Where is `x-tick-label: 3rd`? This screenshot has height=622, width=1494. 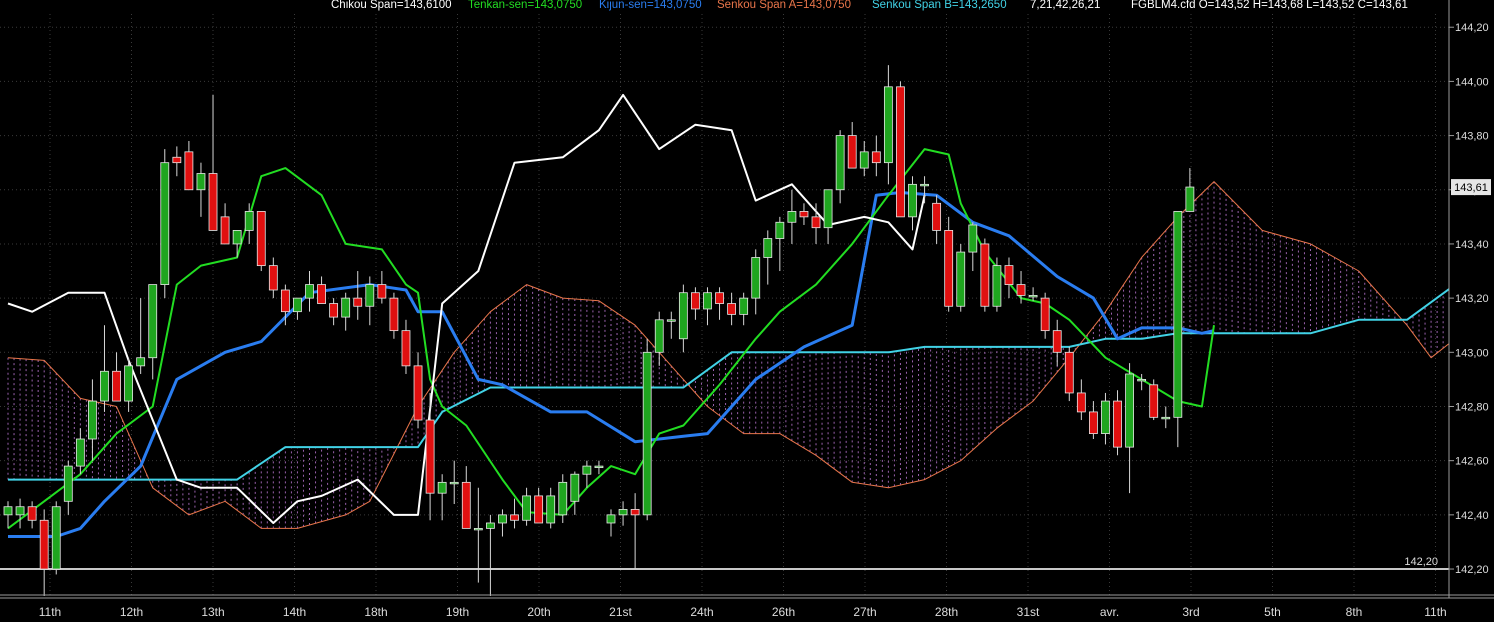
x-tick-label: 3rd is located at coordinates (1190, 612).